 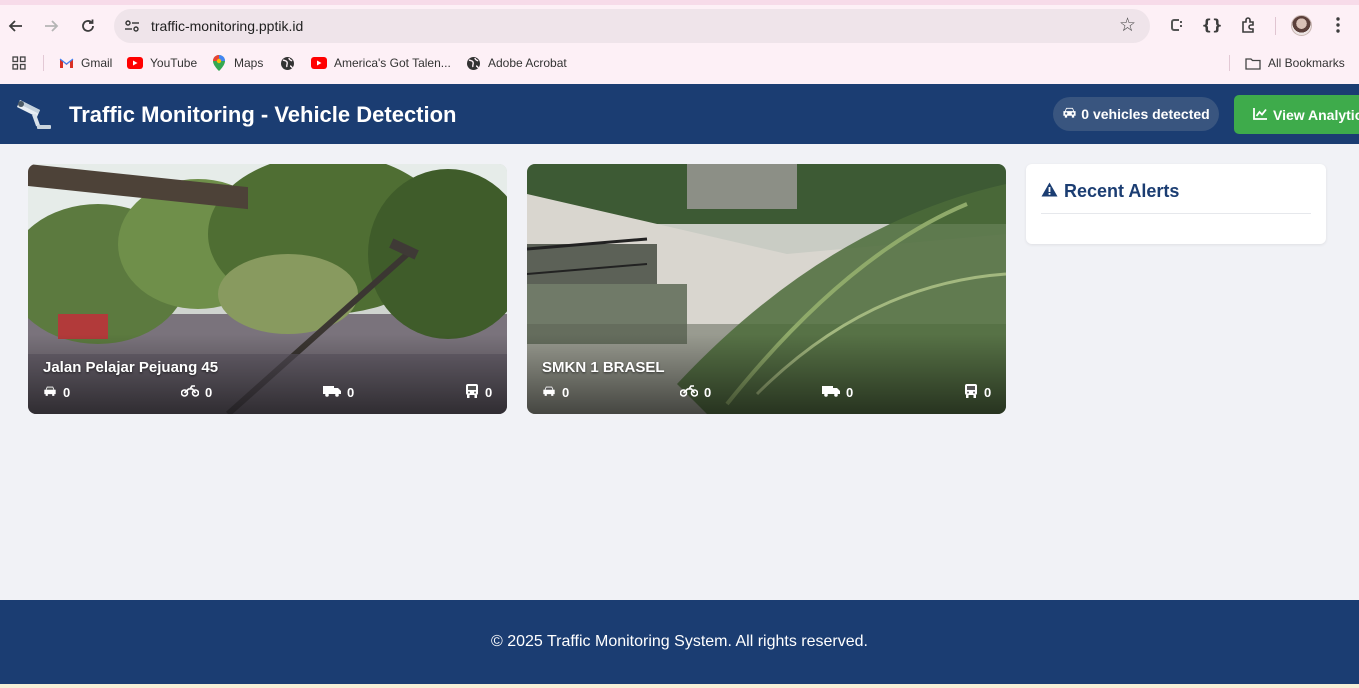 What do you see at coordinates (1127, 25) in the screenshot?
I see `bookmark-star-icon: ☆` at bounding box center [1127, 25].